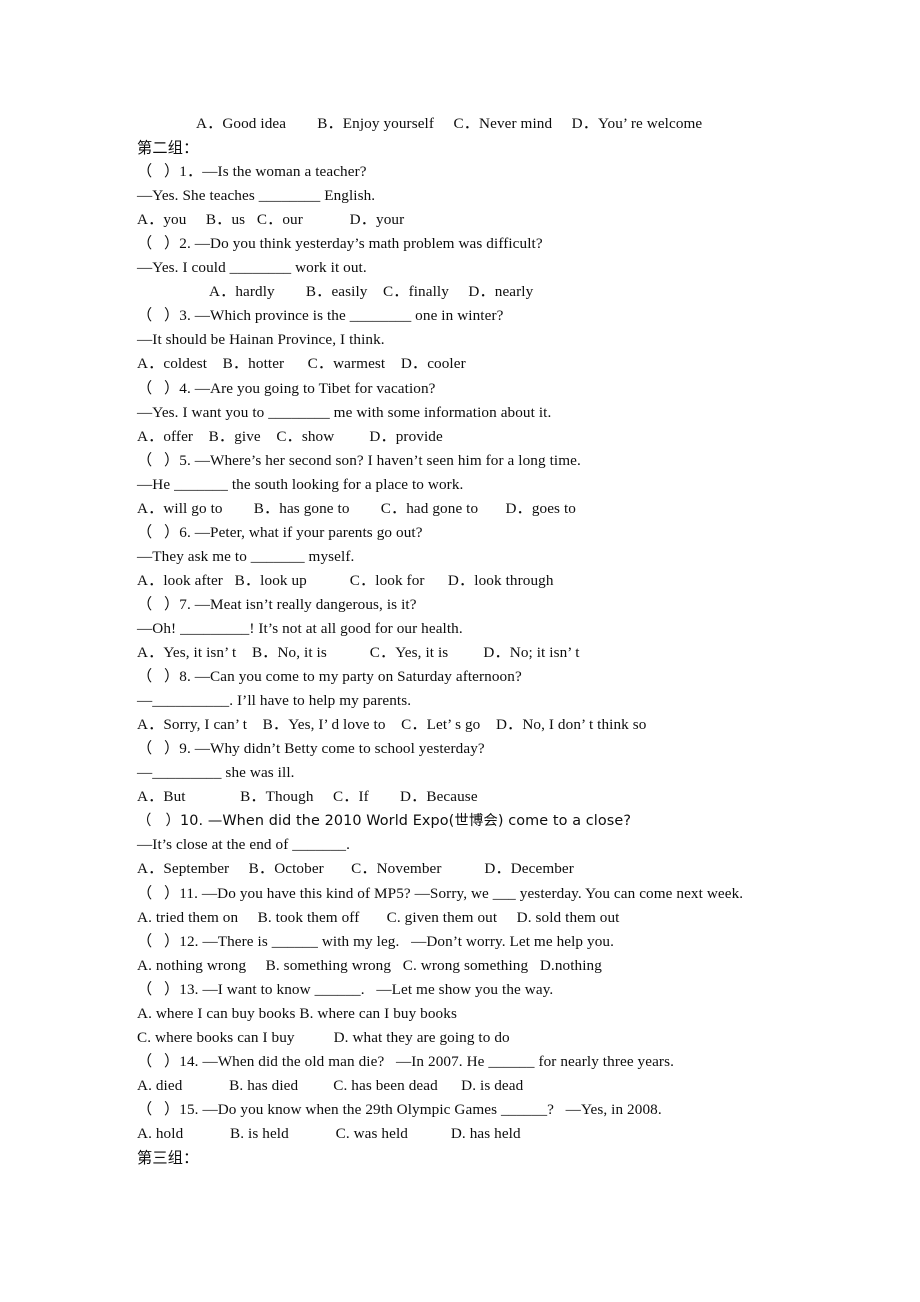 The width and height of the screenshot is (920, 1302). What do you see at coordinates (252, 172) in the screenshot?
I see `question-1-stem: （ ）1．—Is the woman a teacher?` at bounding box center [252, 172].